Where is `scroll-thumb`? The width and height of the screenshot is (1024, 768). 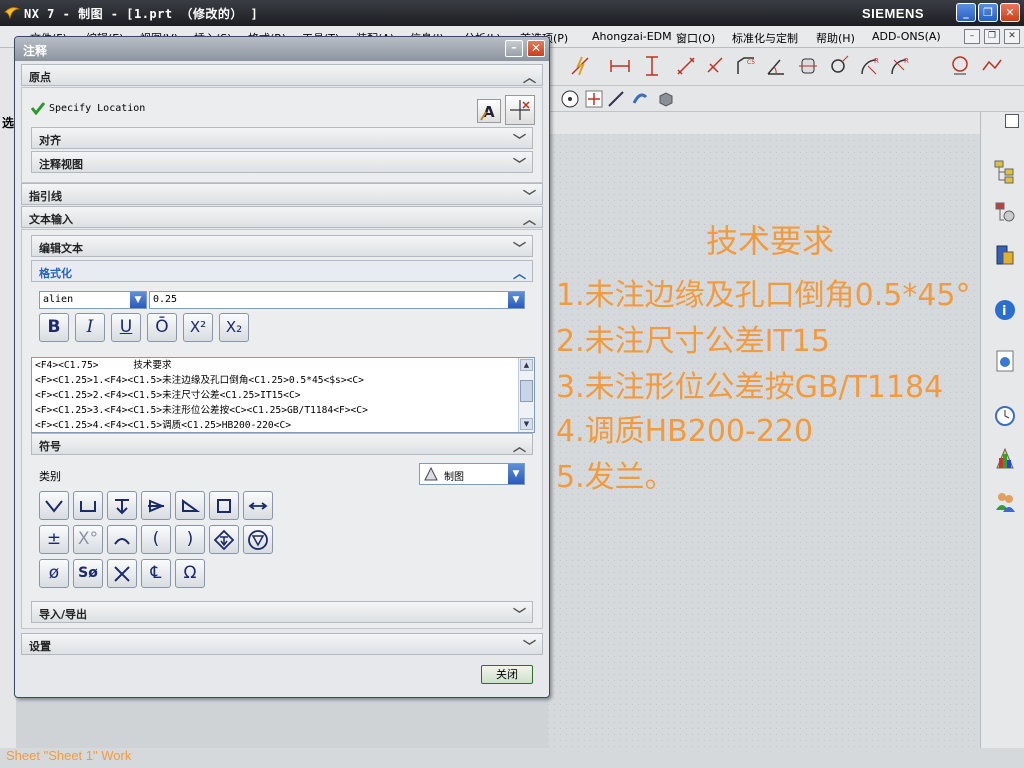
scroll-thumb is located at coordinates (526, 391).